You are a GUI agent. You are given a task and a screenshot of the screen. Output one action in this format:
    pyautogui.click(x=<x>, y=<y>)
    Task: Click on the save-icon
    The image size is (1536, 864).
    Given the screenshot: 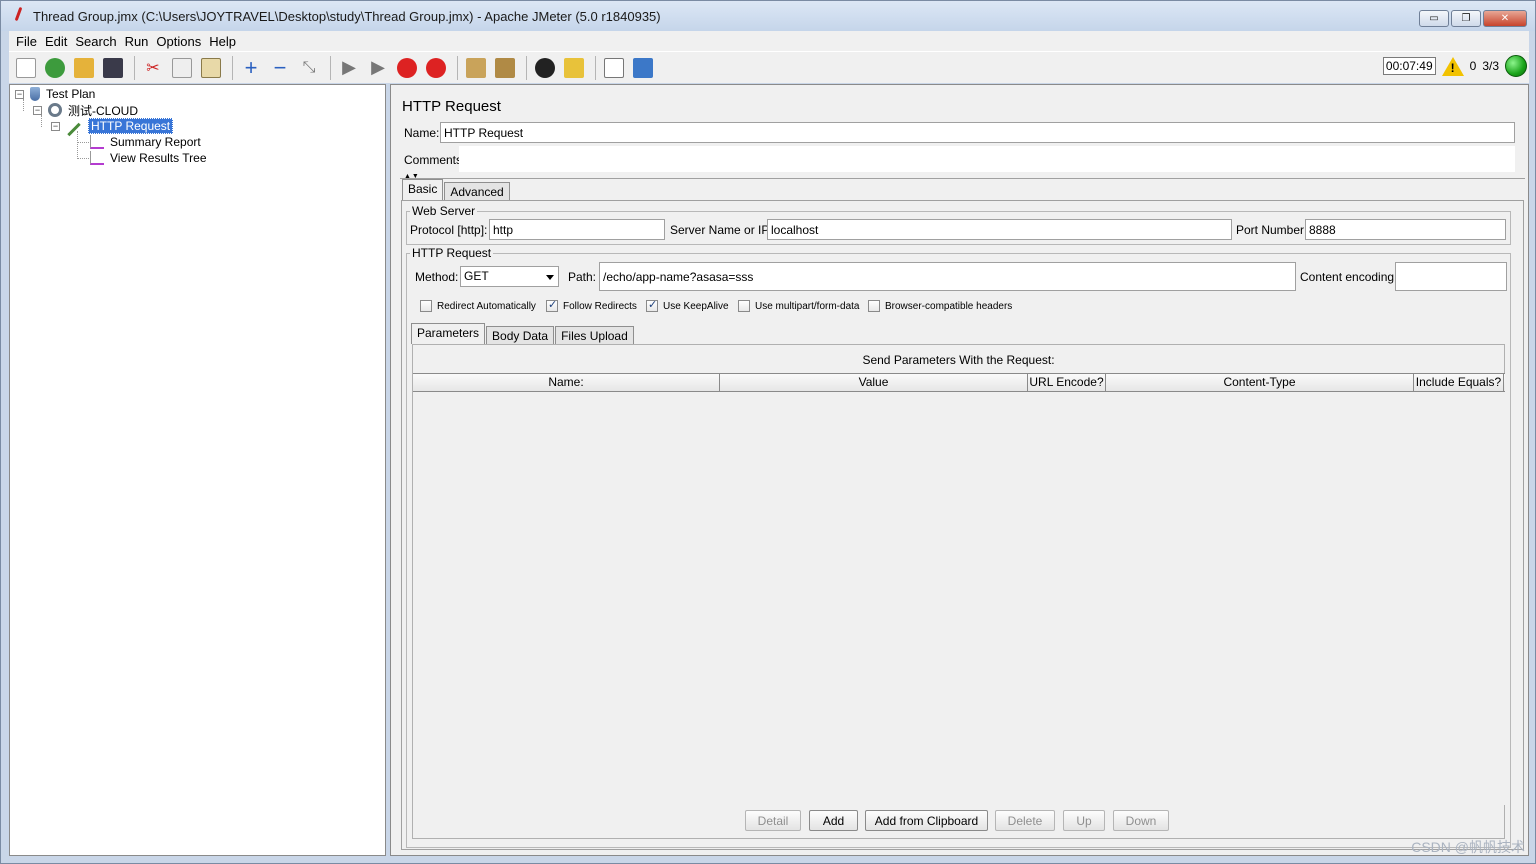 What is the action you would take?
    pyautogui.click(x=113, y=68)
    